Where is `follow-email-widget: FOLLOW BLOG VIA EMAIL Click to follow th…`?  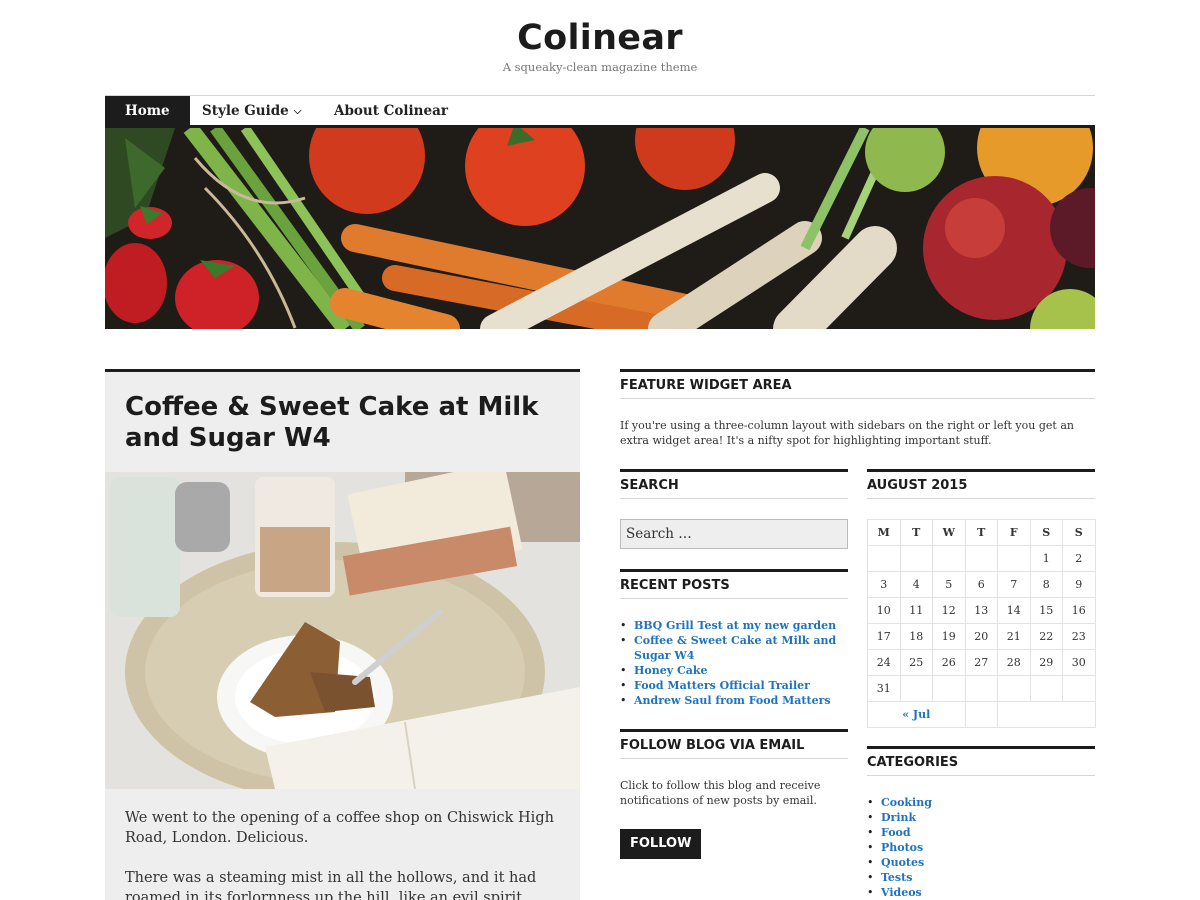
follow-email-widget: FOLLOW BLOG VIA EMAIL Click to follow th… is located at coordinates (734, 768).